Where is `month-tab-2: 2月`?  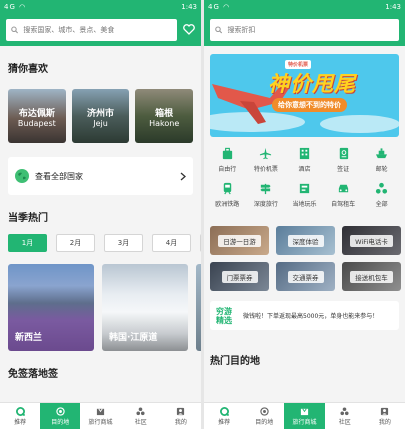 month-tab-2: 2月 is located at coordinates (75, 243).